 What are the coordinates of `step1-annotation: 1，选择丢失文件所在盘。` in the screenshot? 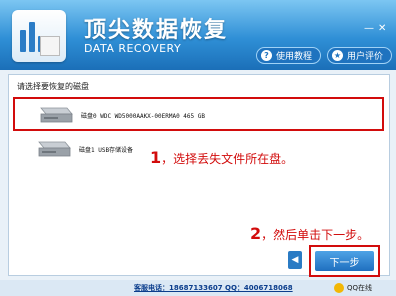 It's located at (221, 157).